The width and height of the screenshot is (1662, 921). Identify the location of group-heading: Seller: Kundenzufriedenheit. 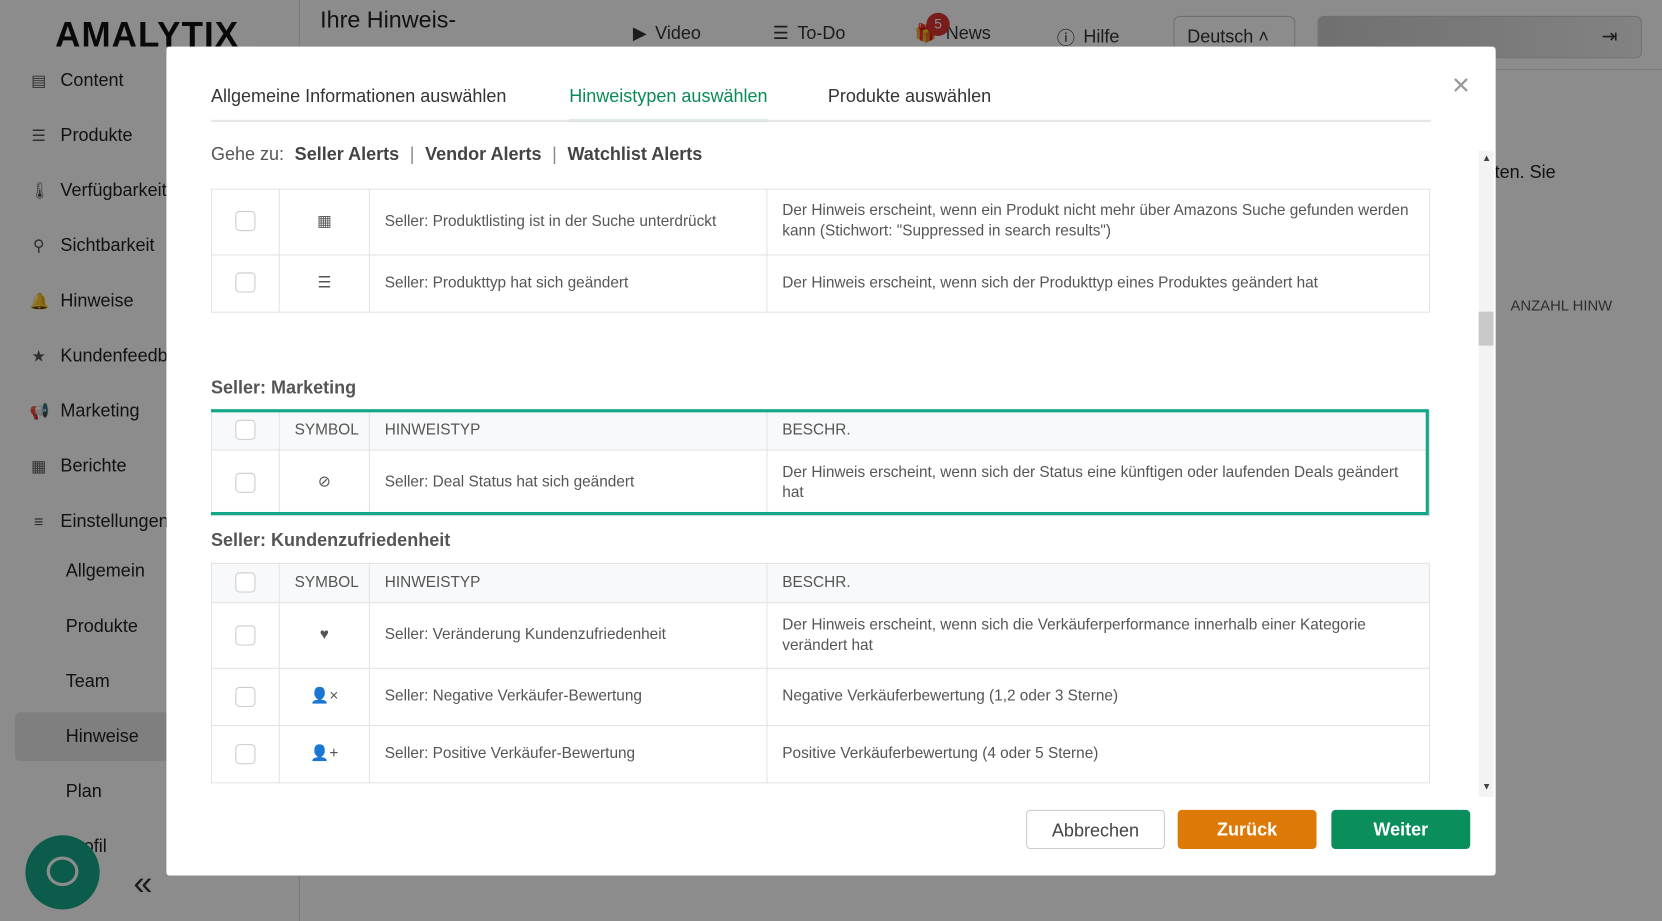
(330, 540).